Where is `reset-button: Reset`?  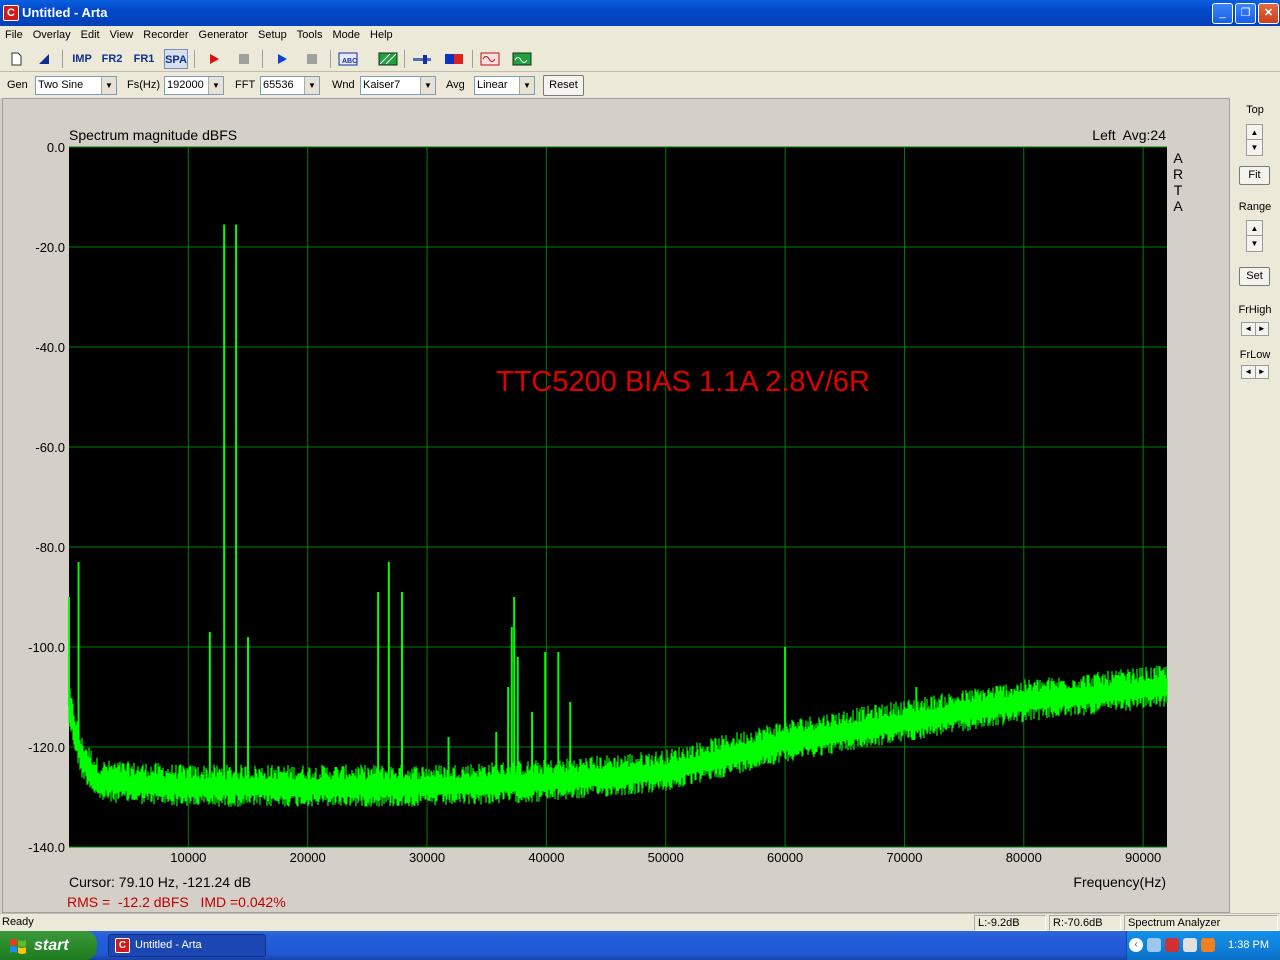
reset-button: Reset is located at coordinates (563, 85).